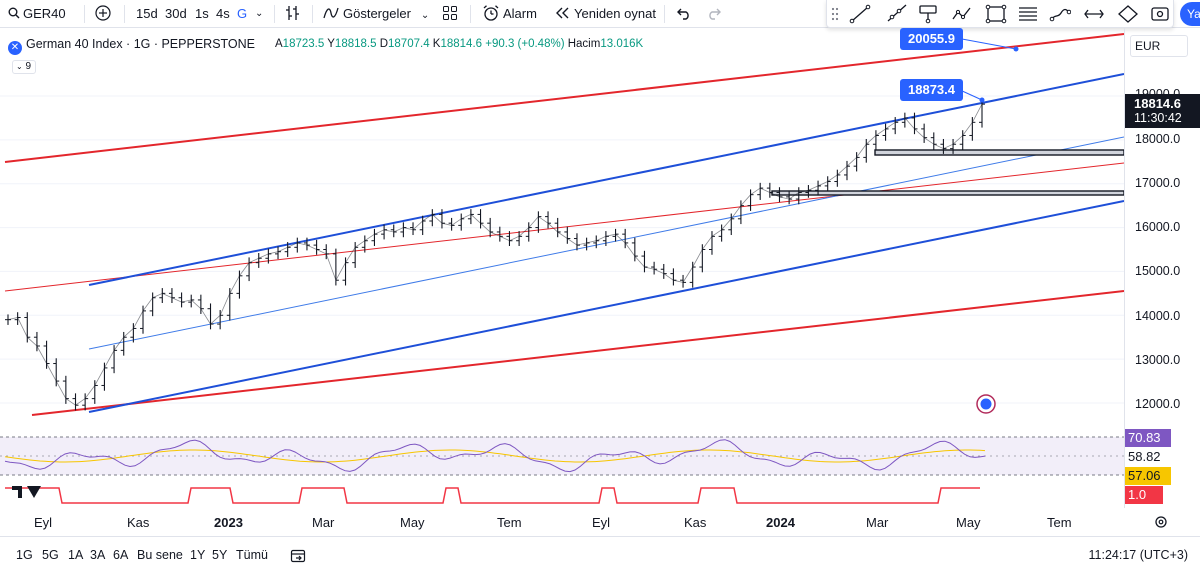 This screenshot has width=1200, height=575. I want to click on bar-countdown: 11:30:42, so click(1158, 118).